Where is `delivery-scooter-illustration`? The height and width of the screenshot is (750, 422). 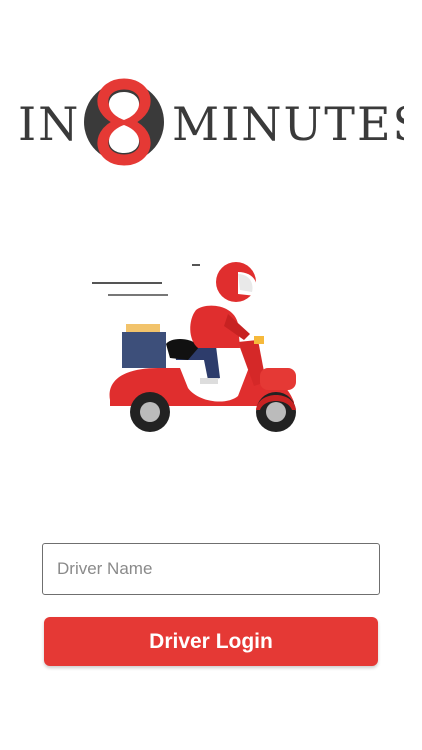 delivery-scooter-illustration is located at coordinates (203, 350).